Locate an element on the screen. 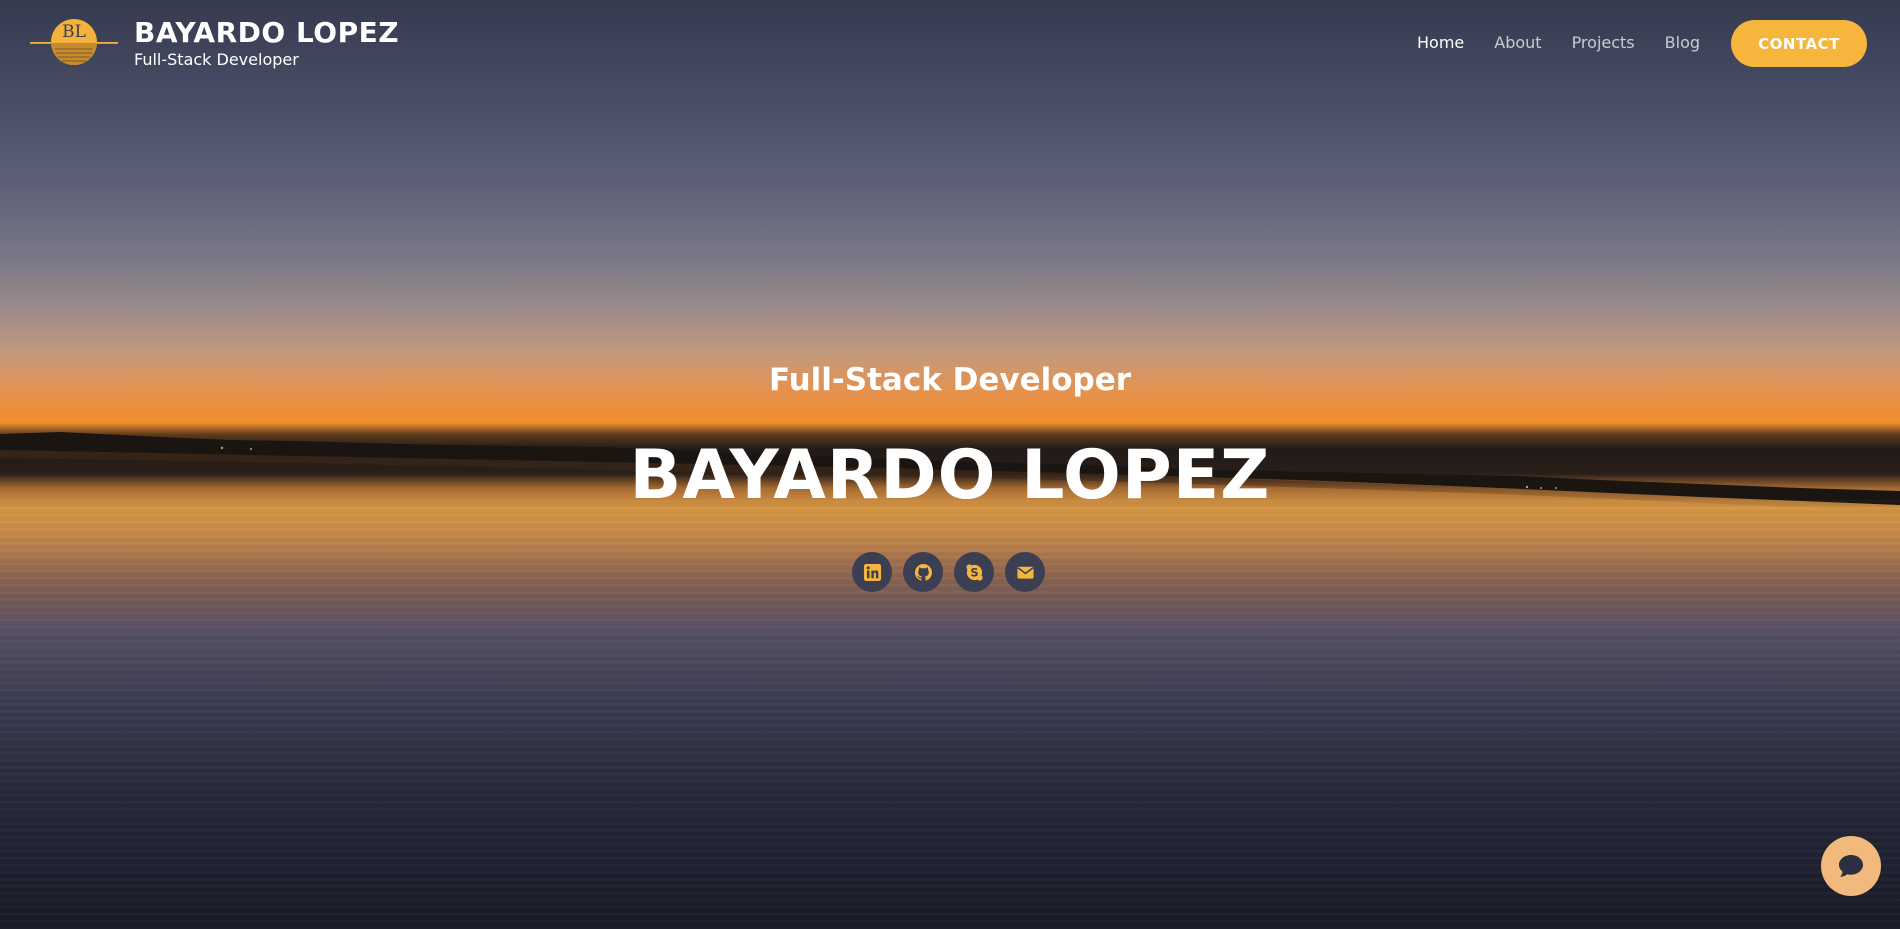  main-nav: Home About Projects Blog is located at coordinates (1573, 42).